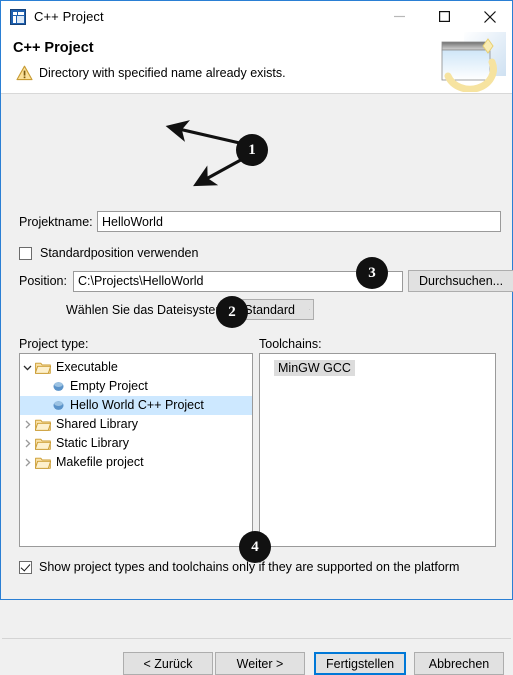 Image resolution: width=513 pixels, height=675 pixels. Describe the element at coordinates (473, 62) in the screenshot. I see `new-project-banner-icon` at that location.